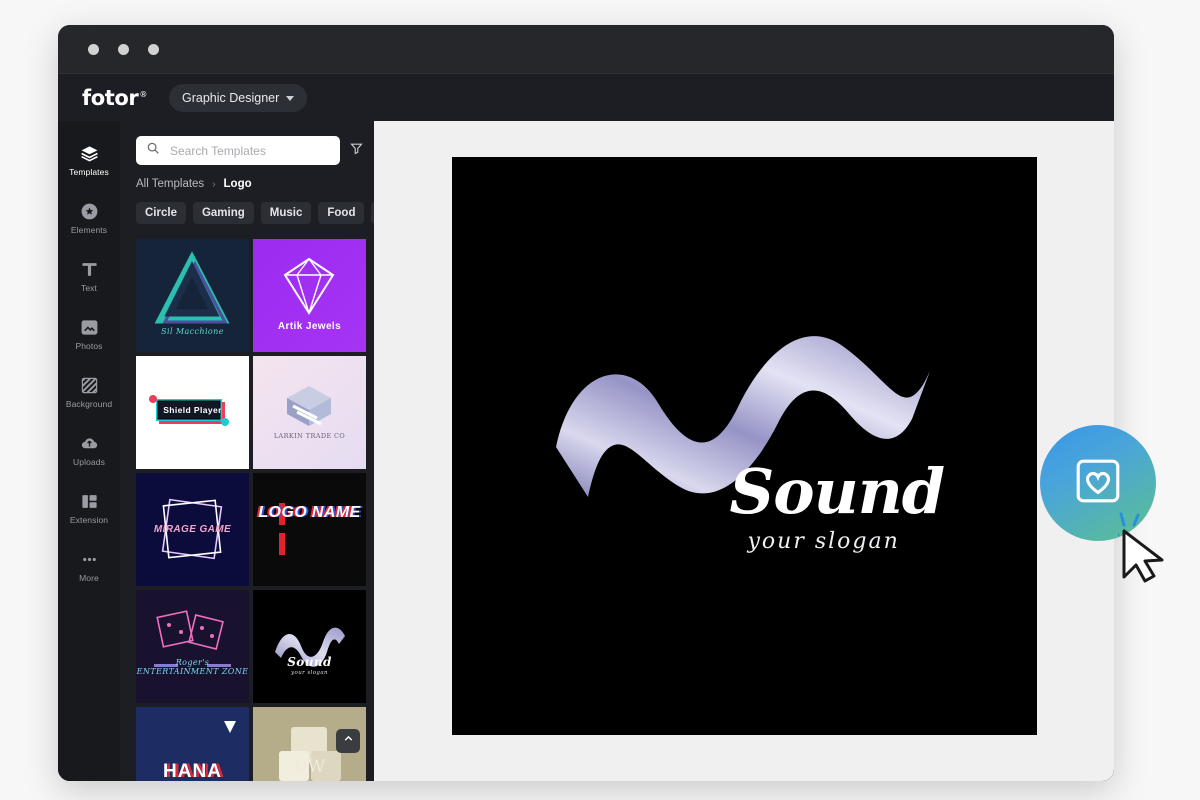 Image resolution: width=1200 pixels, height=800 pixels. I want to click on template-label-script: Roger's ENTERTAINMENT ZONE, so click(192, 667).